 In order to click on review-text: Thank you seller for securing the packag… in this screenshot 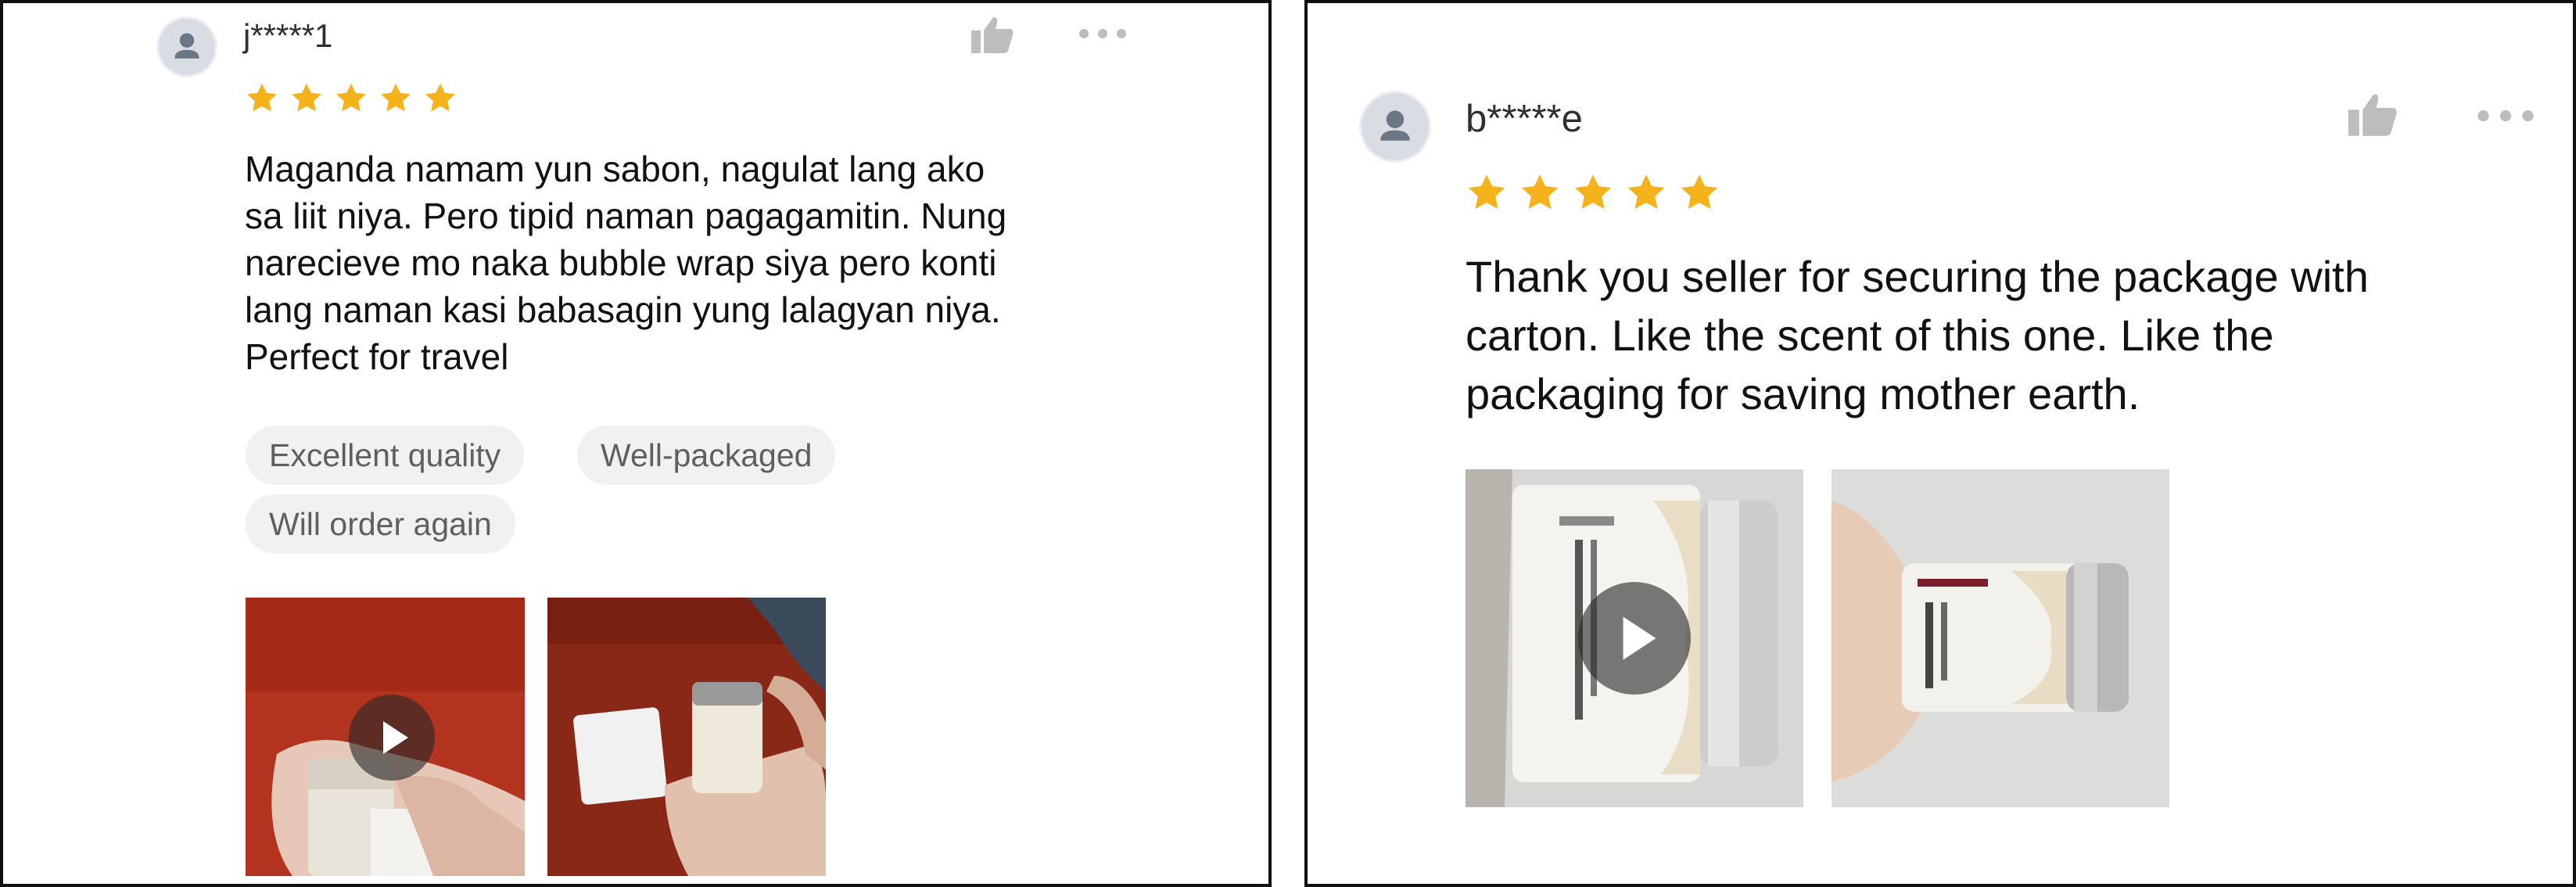, I will do `click(1917, 335)`.